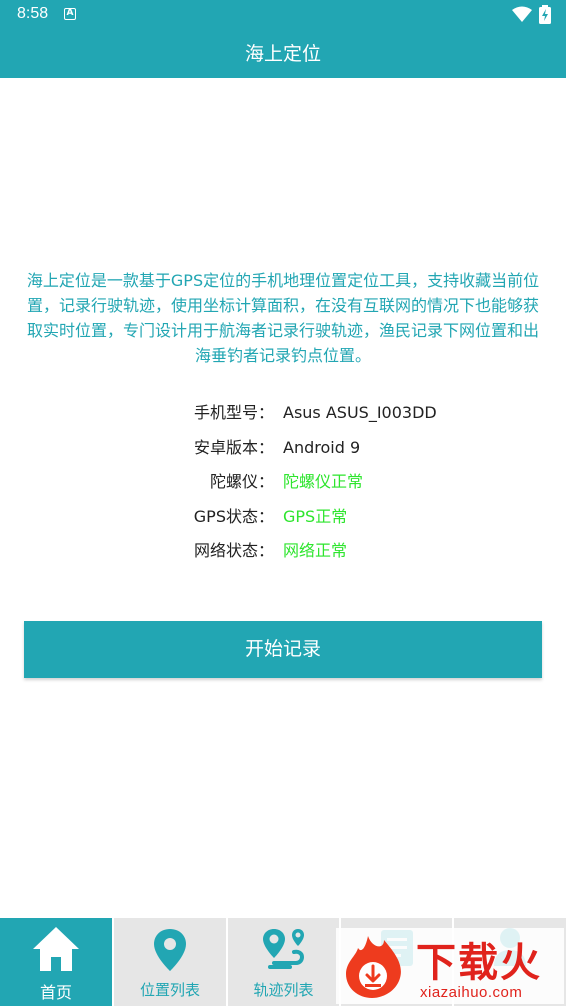  I want to click on page-title: 海上定位, so click(282, 54).